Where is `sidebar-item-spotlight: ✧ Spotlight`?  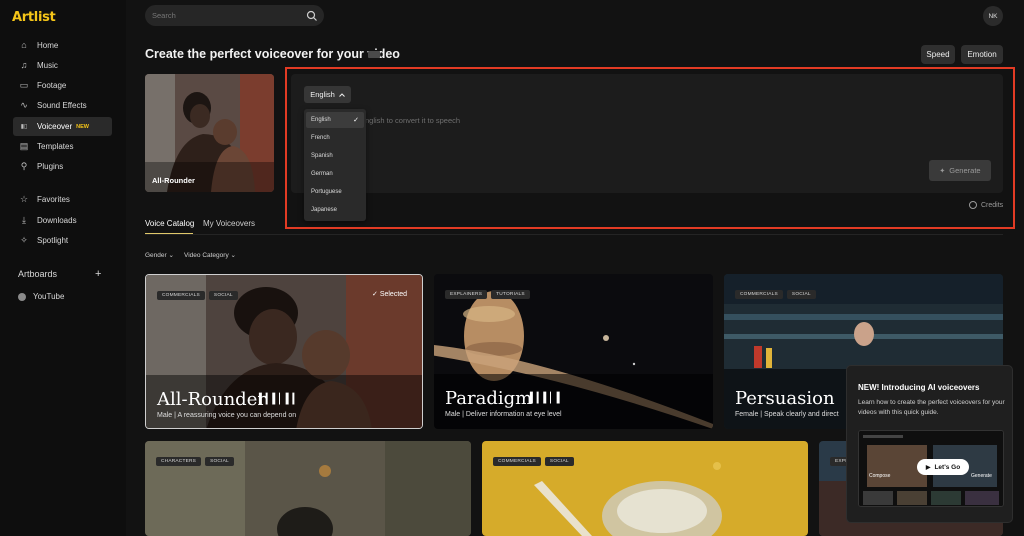 sidebar-item-spotlight: ✧ Spotlight is located at coordinates (62, 240).